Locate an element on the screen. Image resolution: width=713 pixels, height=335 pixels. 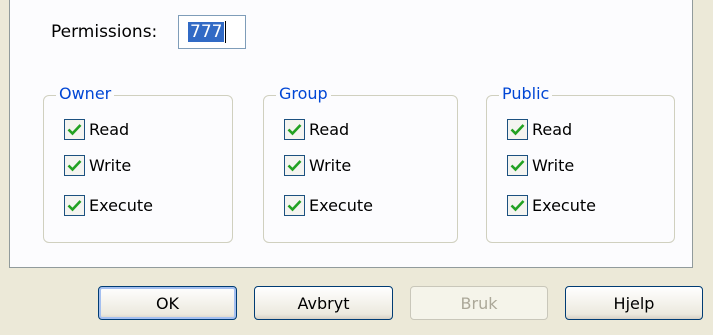
cancel-button: Avbryt is located at coordinates (323, 303).